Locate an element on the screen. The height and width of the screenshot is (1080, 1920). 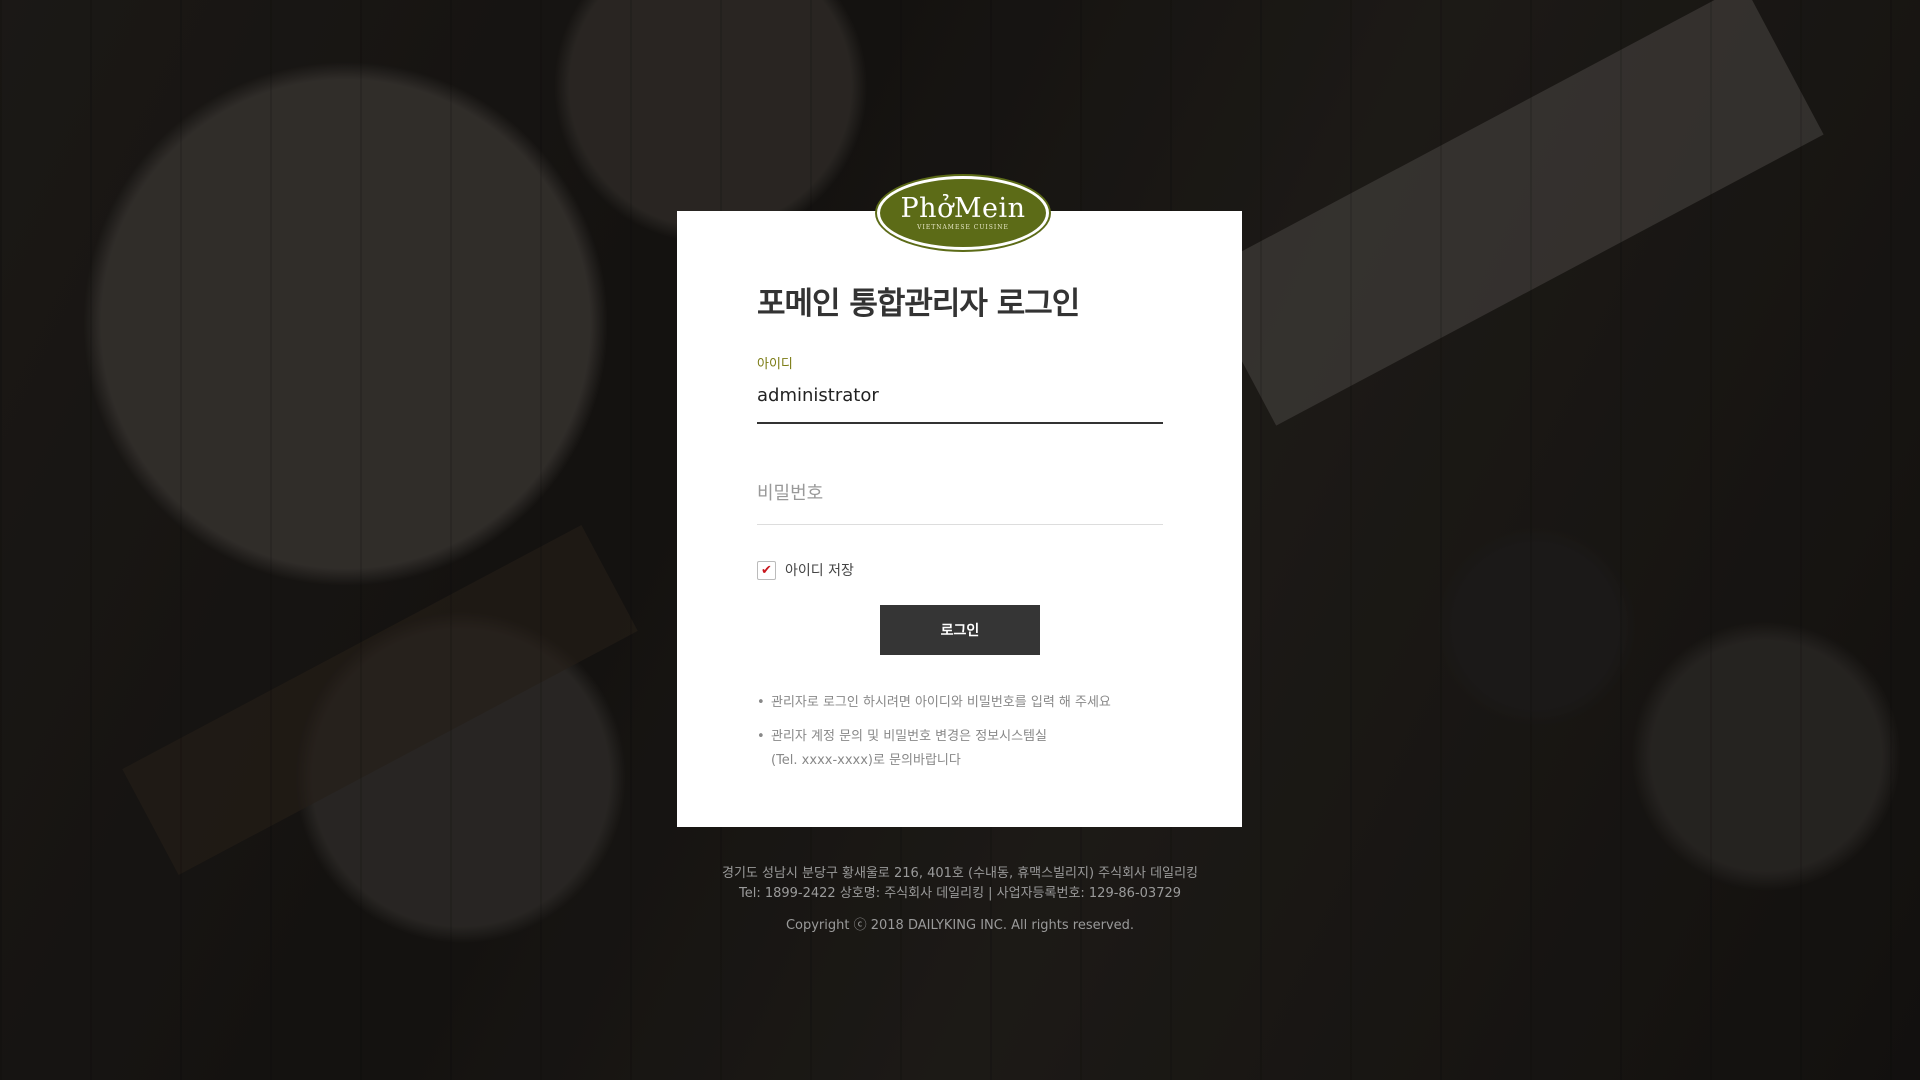
remember-id-label: 아이디 저장 is located at coordinates (819, 571).